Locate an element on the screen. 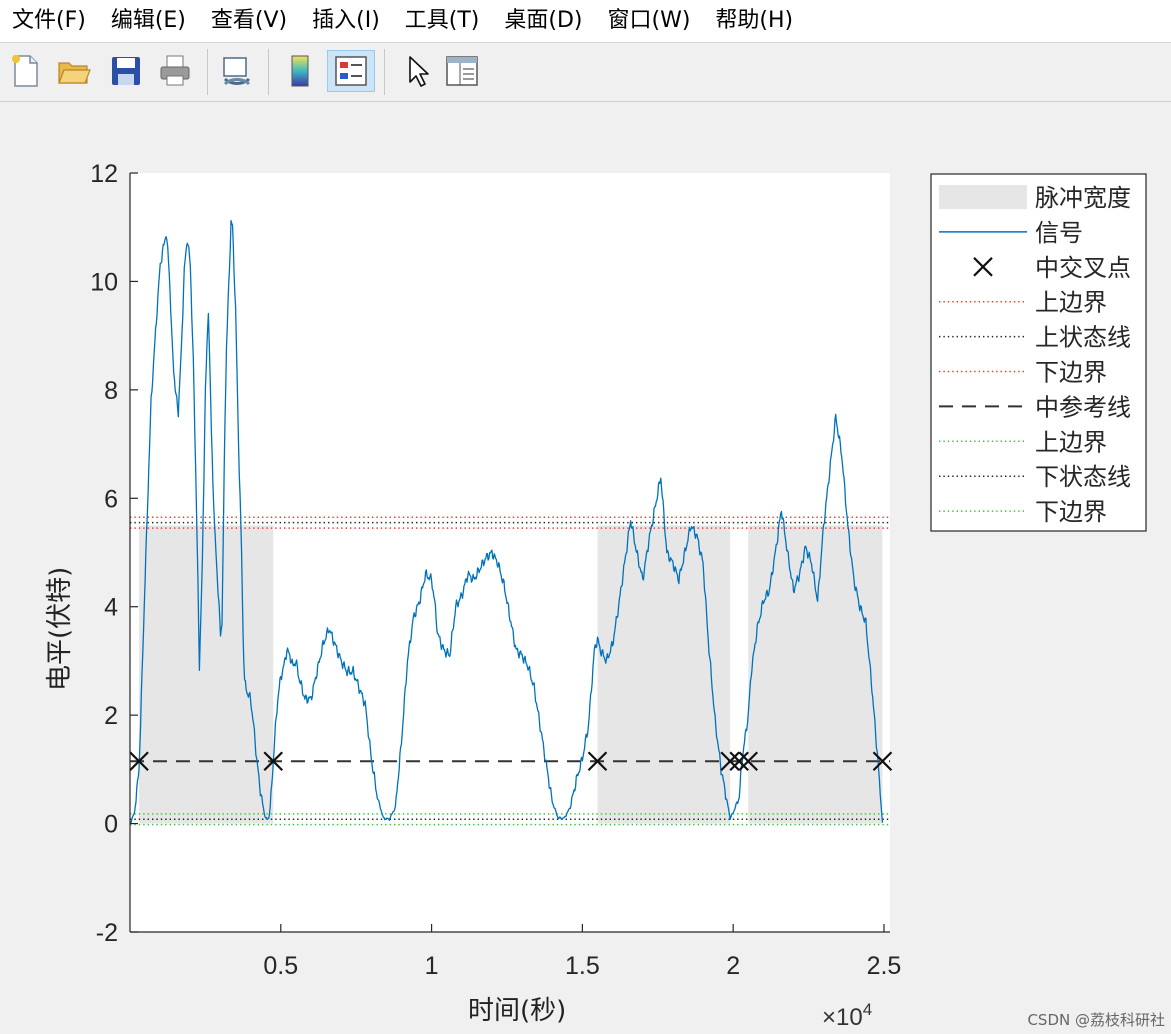 This screenshot has width=1171, height=1034. y-tick-label: 12 is located at coordinates (104, 174).